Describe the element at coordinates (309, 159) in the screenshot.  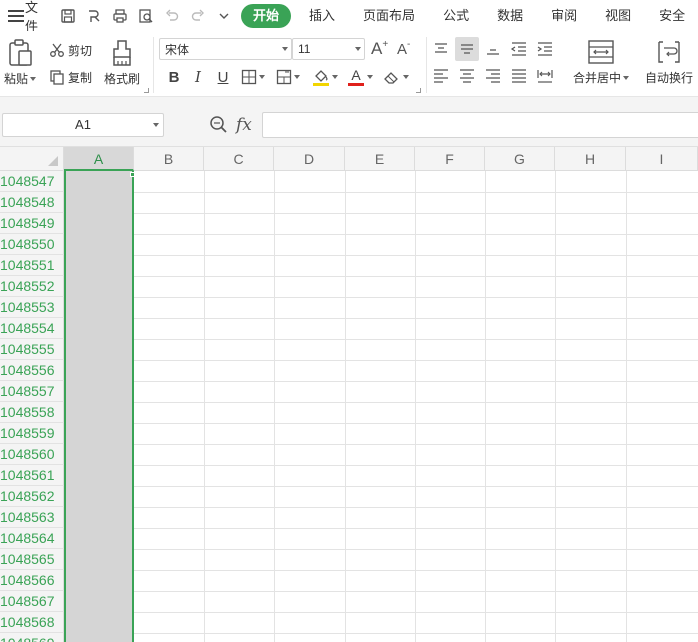
I see `column-header-d: D` at that location.